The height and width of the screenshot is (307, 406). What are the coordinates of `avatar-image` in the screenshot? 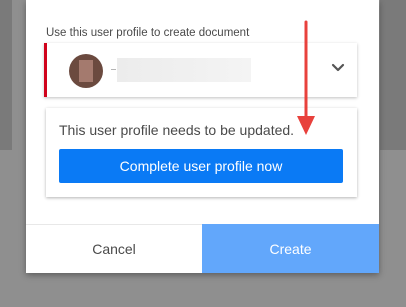 It's located at (86, 71).